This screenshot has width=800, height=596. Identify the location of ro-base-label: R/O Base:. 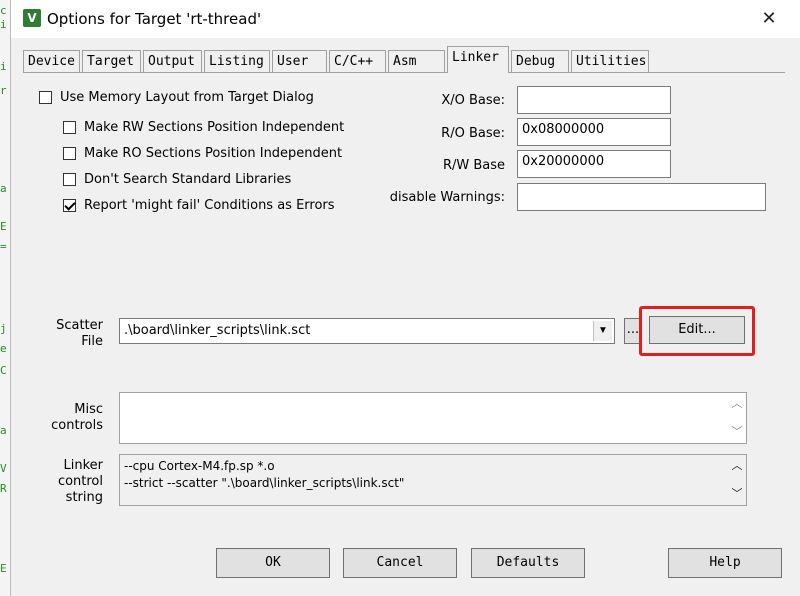
(473, 133).